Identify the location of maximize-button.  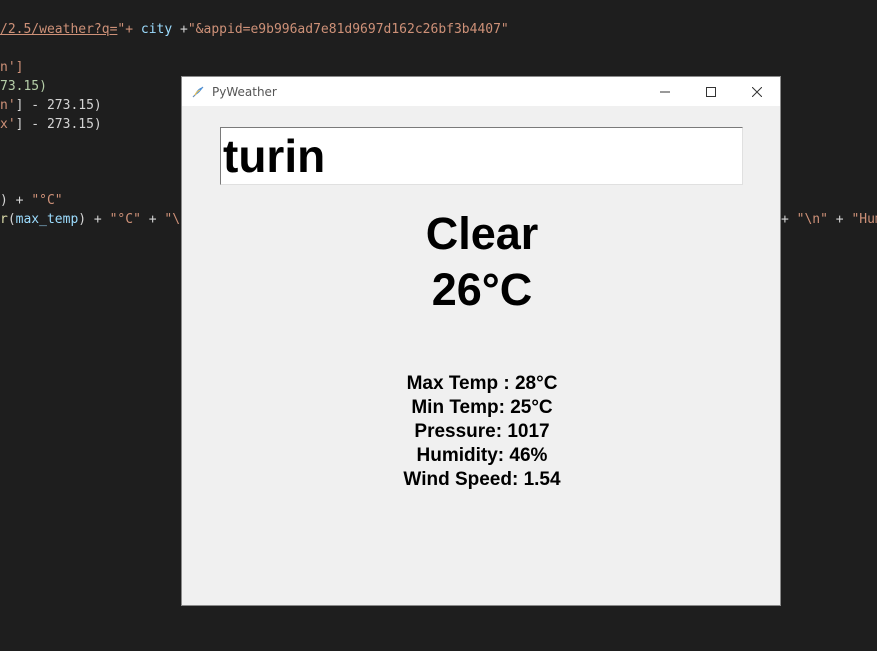
(711, 91).